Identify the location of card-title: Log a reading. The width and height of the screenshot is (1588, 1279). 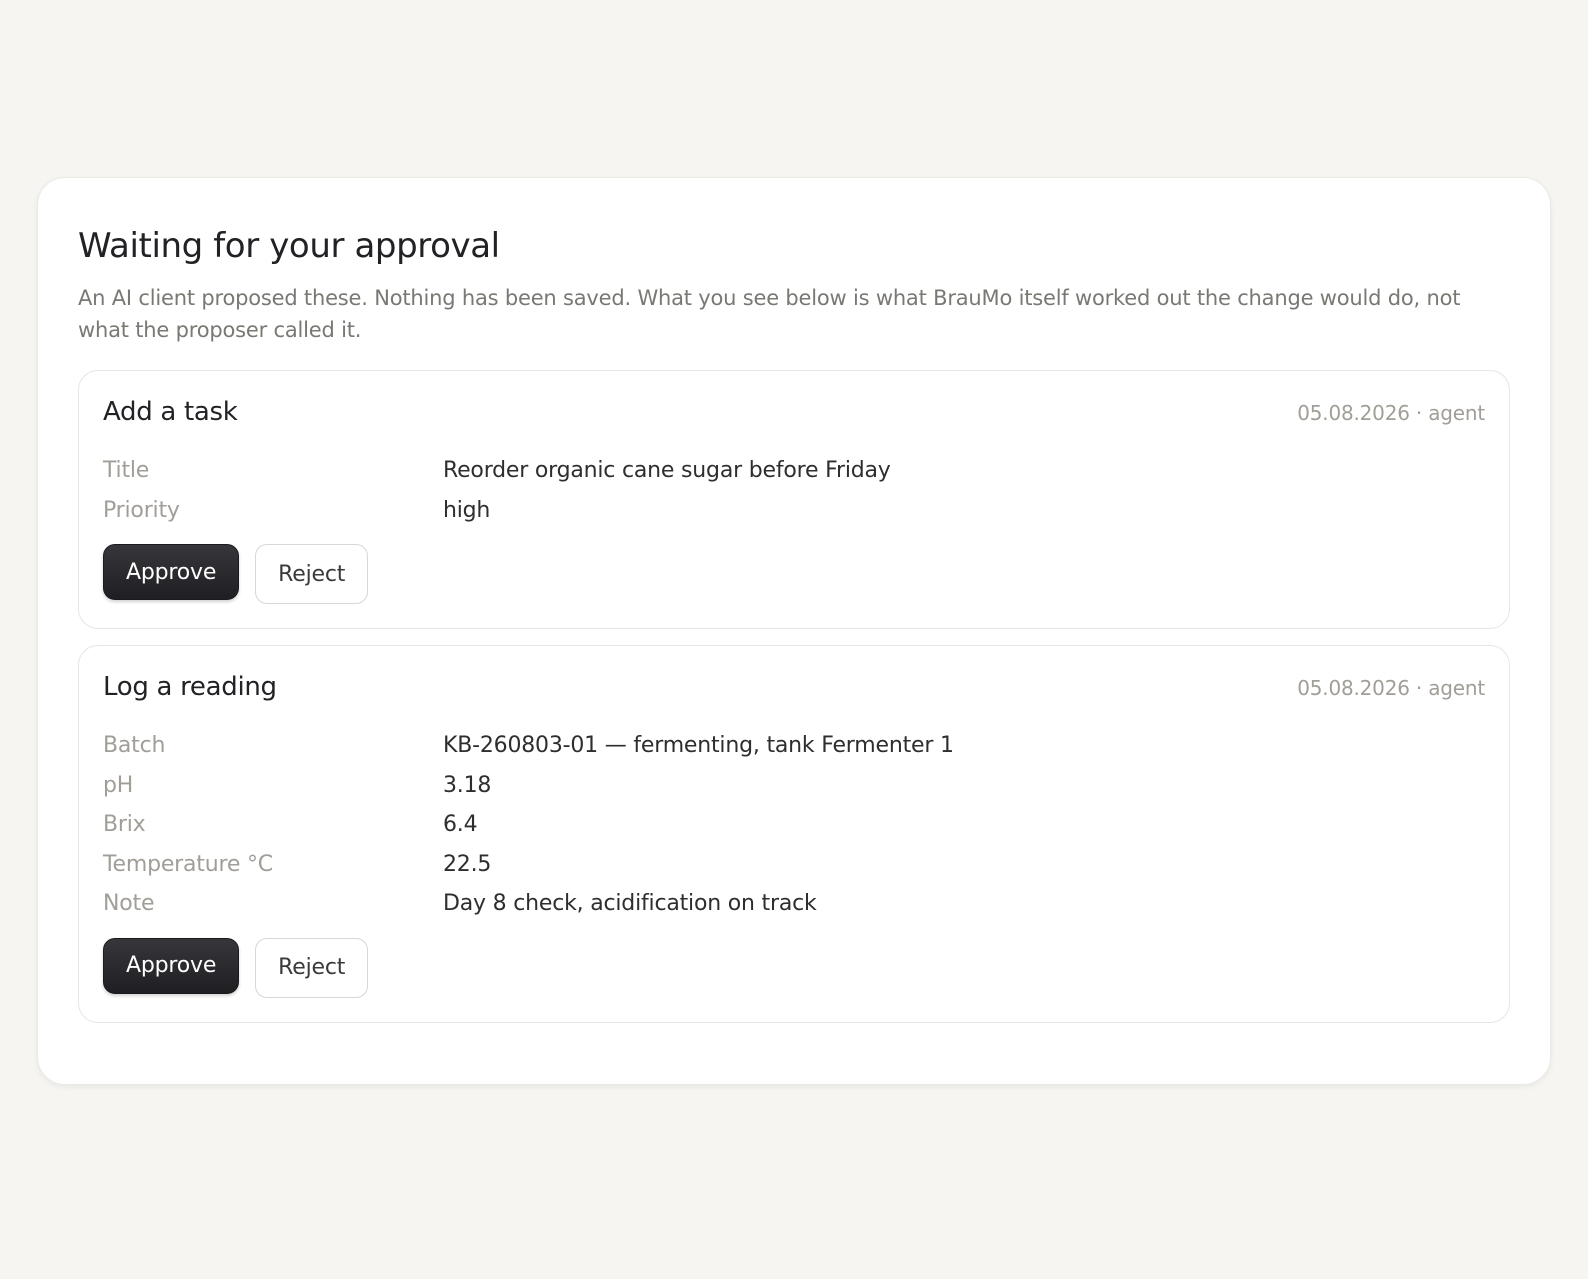
(190, 687).